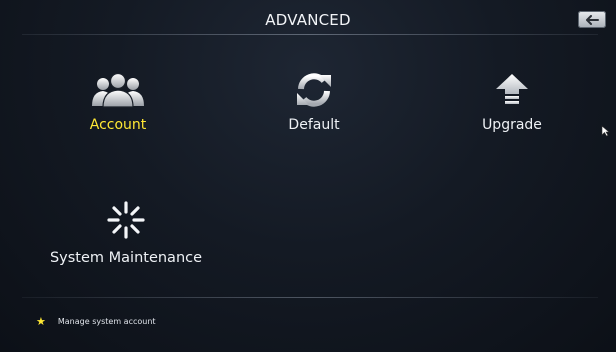  Describe the element at coordinates (605, 131) in the screenshot. I see `mouse-pointer-icon` at that location.